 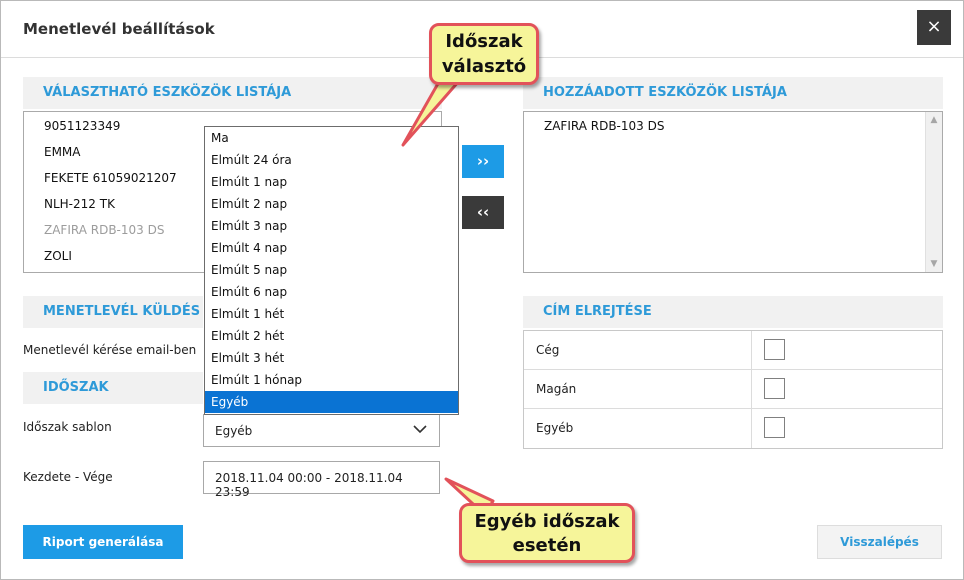 What do you see at coordinates (934, 120) in the screenshot?
I see `scroll-up-icon: ▲` at bounding box center [934, 120].